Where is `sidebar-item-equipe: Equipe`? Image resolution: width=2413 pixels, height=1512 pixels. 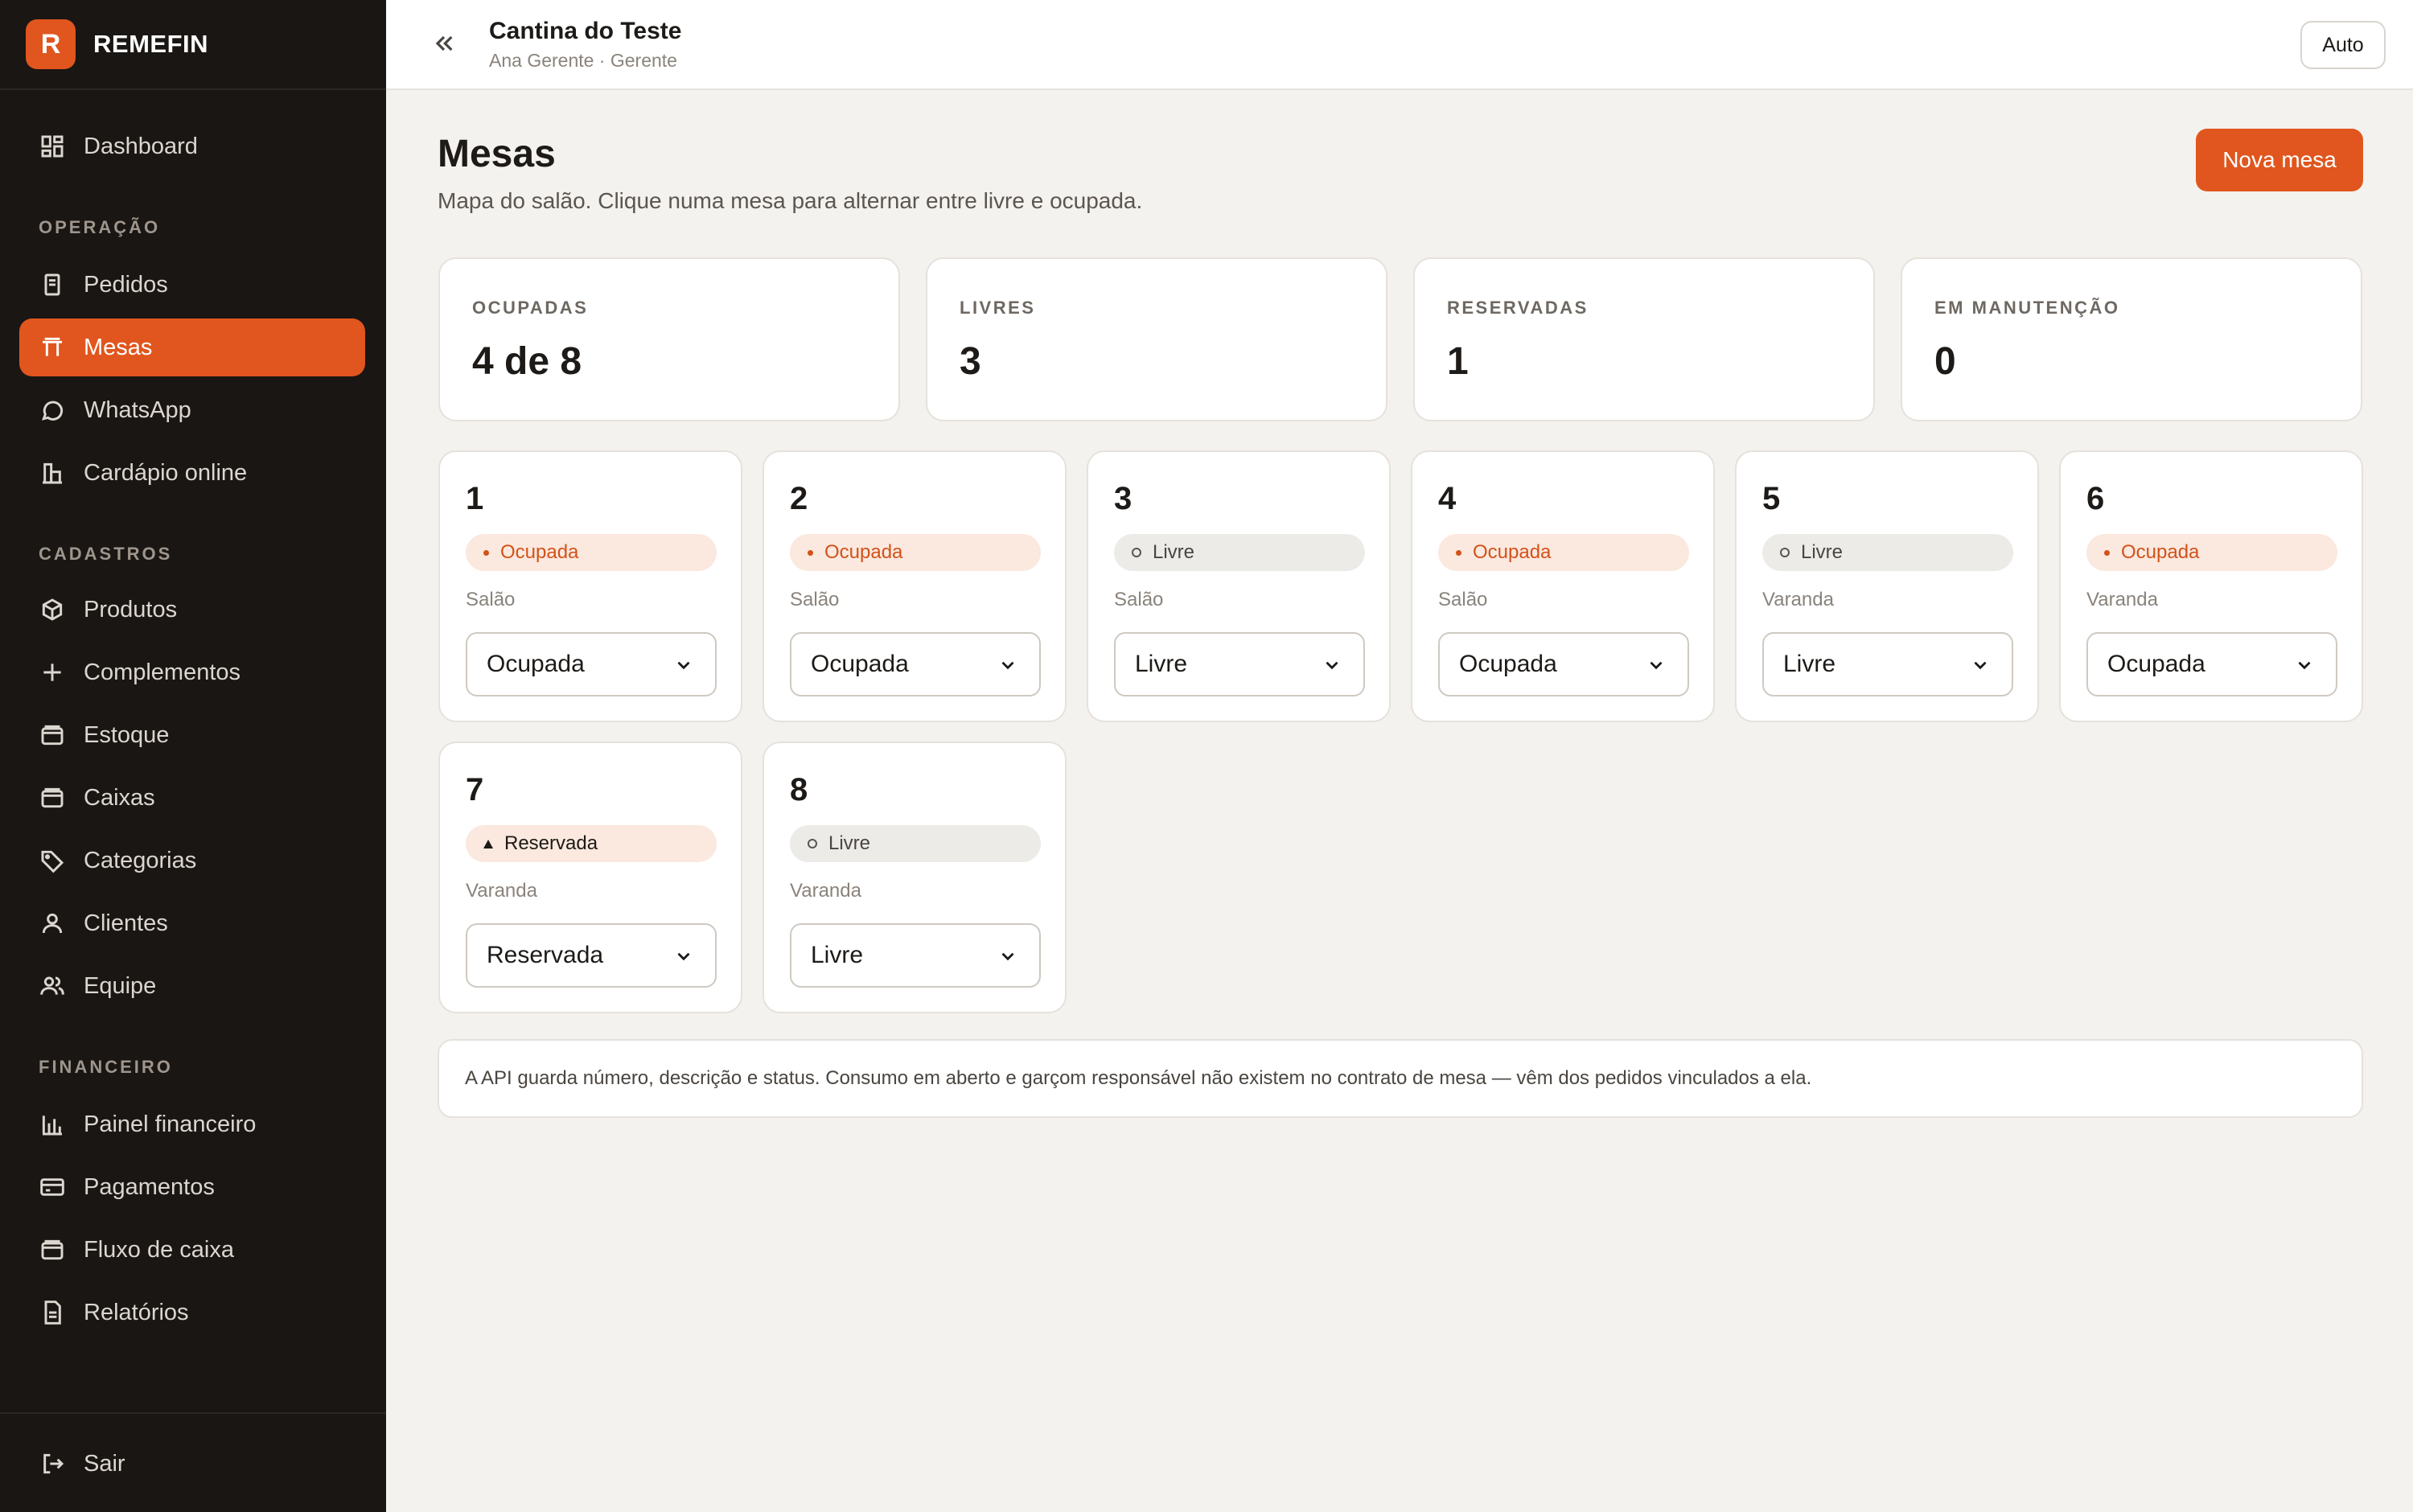 sidebar-item-equipe: Equipe is located at coordinates (192, 986).